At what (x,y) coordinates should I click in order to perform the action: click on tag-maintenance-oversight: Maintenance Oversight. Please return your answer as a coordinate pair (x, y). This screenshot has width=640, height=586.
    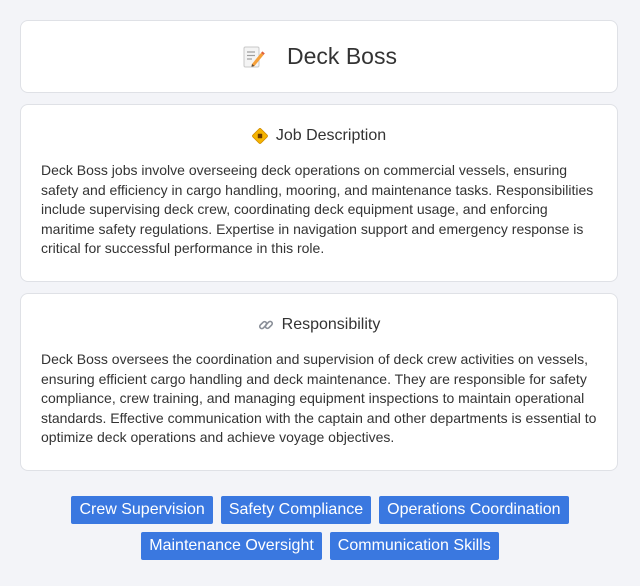
    Looking at the image, I should click on (231, 546).